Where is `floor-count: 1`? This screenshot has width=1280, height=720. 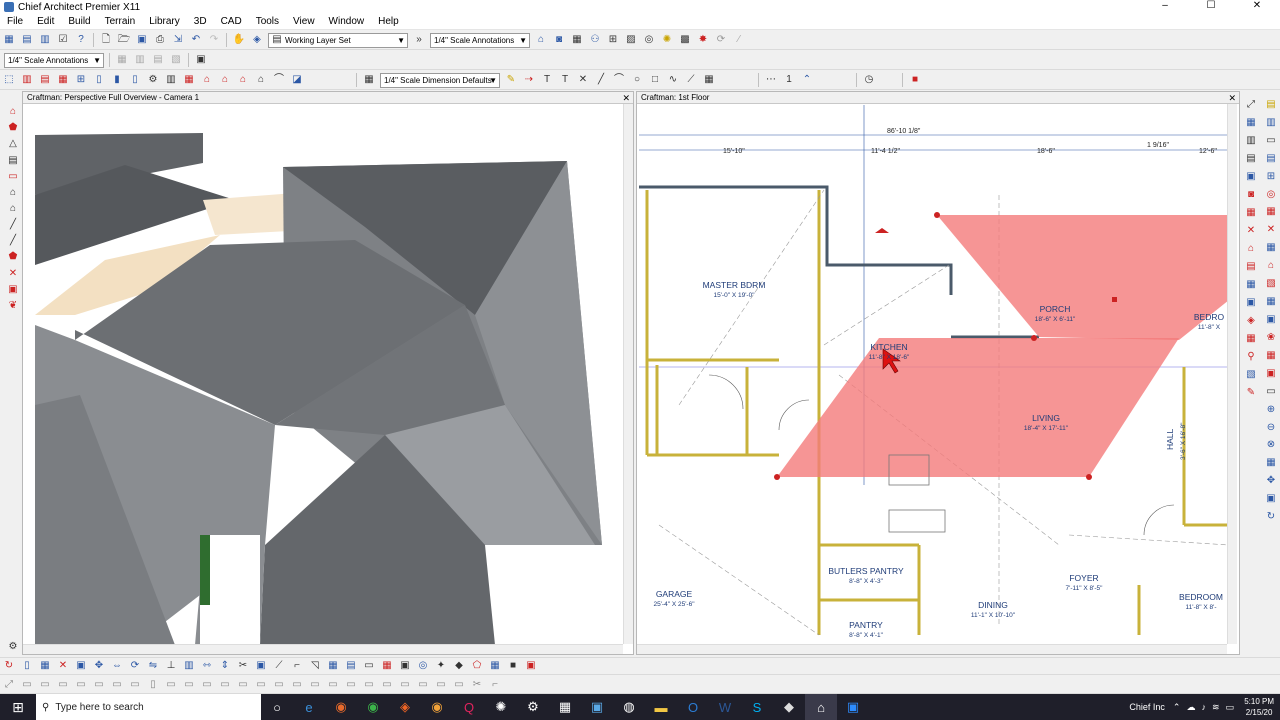 floor-count: 1 is located at coordinates (789, 80).